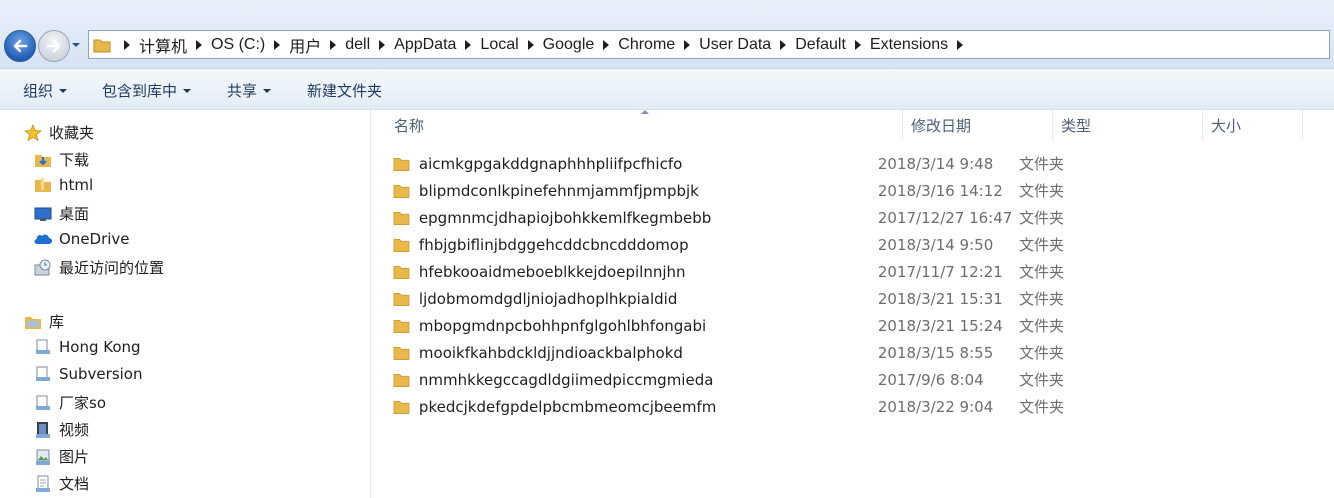  Describe the element at coordinates (344, 90) in the screenshot. I see `new-folder-button: 新建文件夹` at that location.